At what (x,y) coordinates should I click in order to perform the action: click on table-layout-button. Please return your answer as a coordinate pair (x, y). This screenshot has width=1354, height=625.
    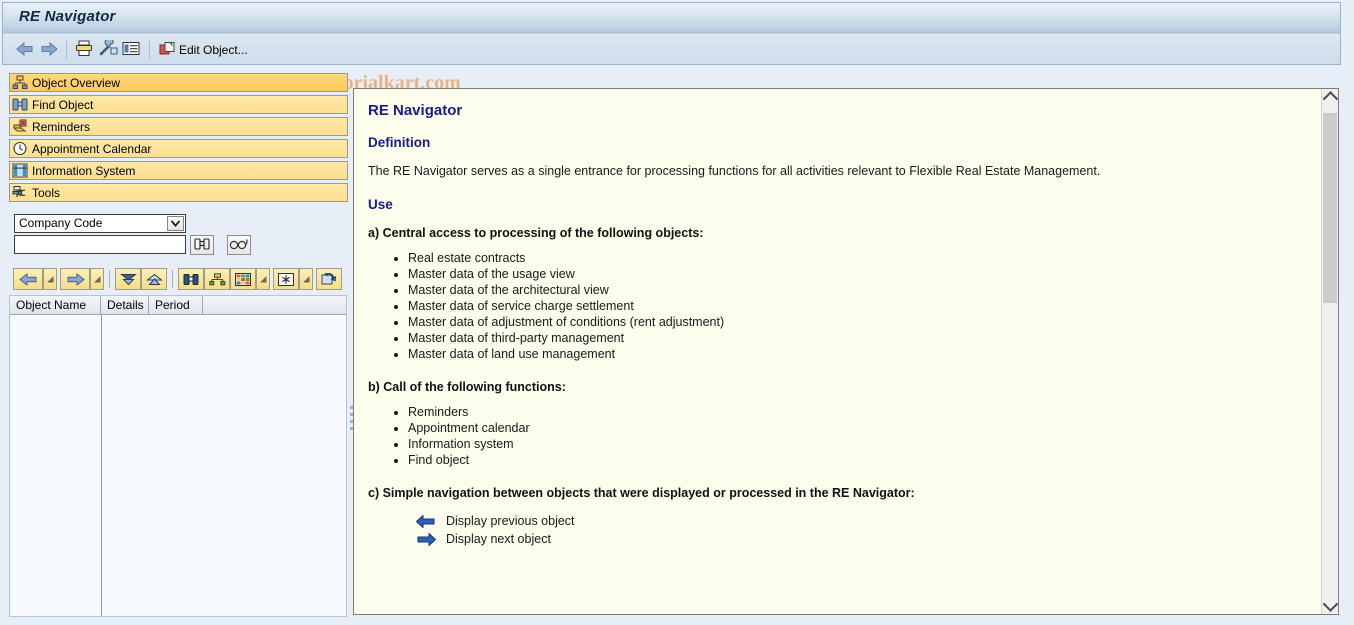
    Looking at the image, I should click on (243, 279).